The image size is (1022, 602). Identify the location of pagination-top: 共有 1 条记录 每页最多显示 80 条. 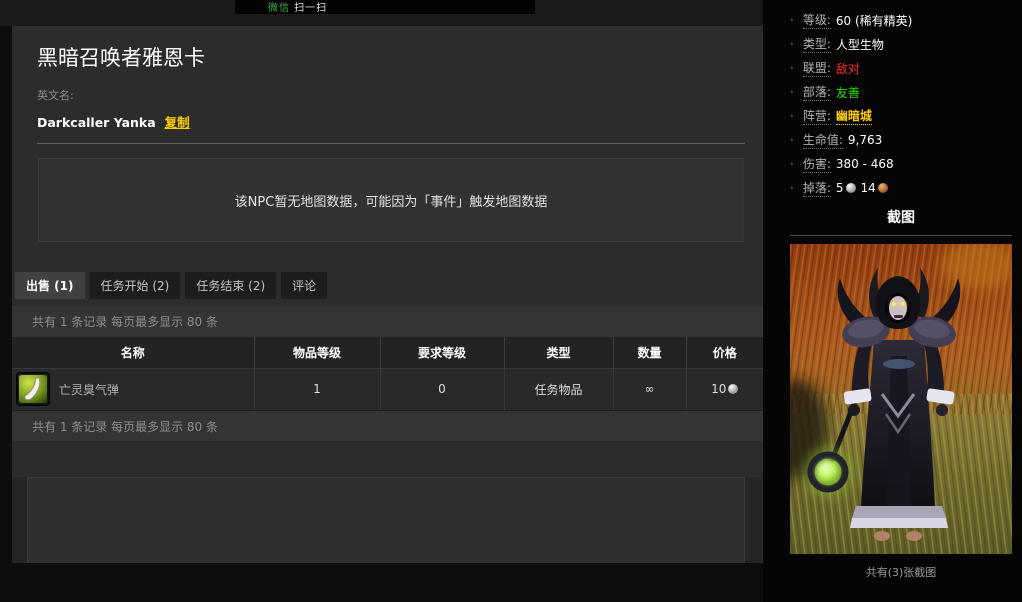
(387, 321).